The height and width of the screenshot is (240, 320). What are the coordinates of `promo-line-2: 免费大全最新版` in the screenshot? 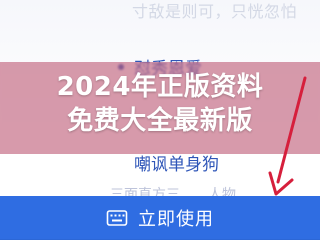 It's located at (160, 121).